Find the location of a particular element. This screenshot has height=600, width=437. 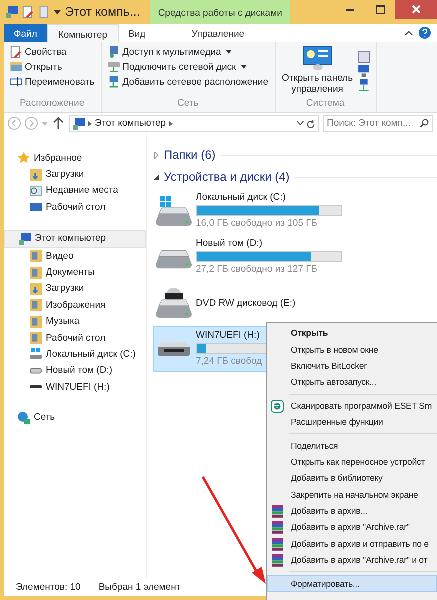

drive-name: Новый том (D:) is located at coordinates (229, 243).